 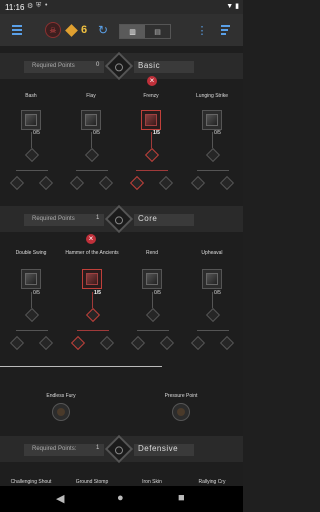 I want to click on shield-icon: ⛨, so click(x=39, y=5).